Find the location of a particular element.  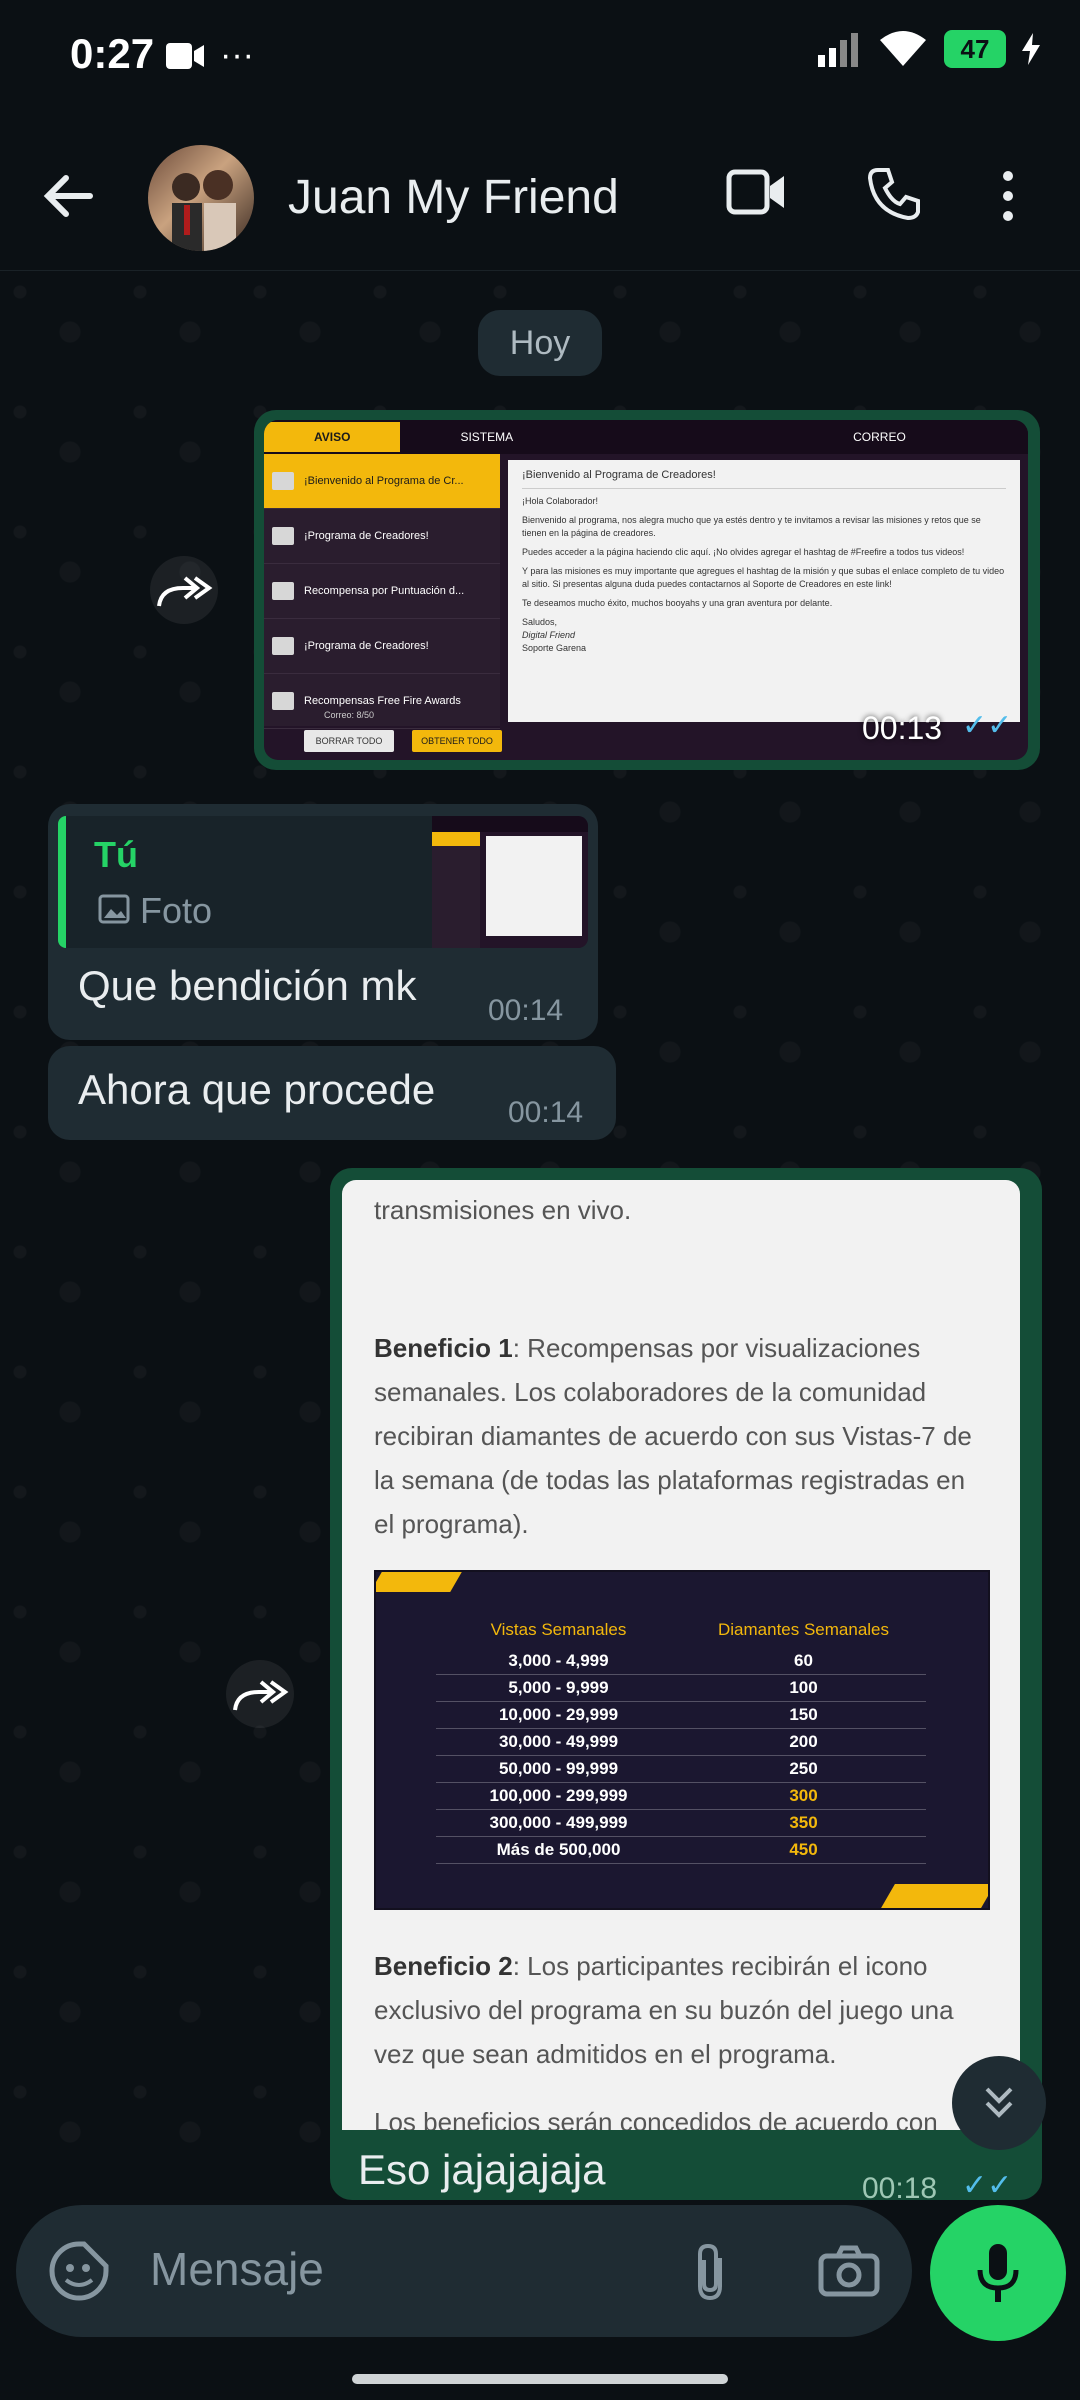

kebab-menu-icon is located at coordinates (1008, 196).